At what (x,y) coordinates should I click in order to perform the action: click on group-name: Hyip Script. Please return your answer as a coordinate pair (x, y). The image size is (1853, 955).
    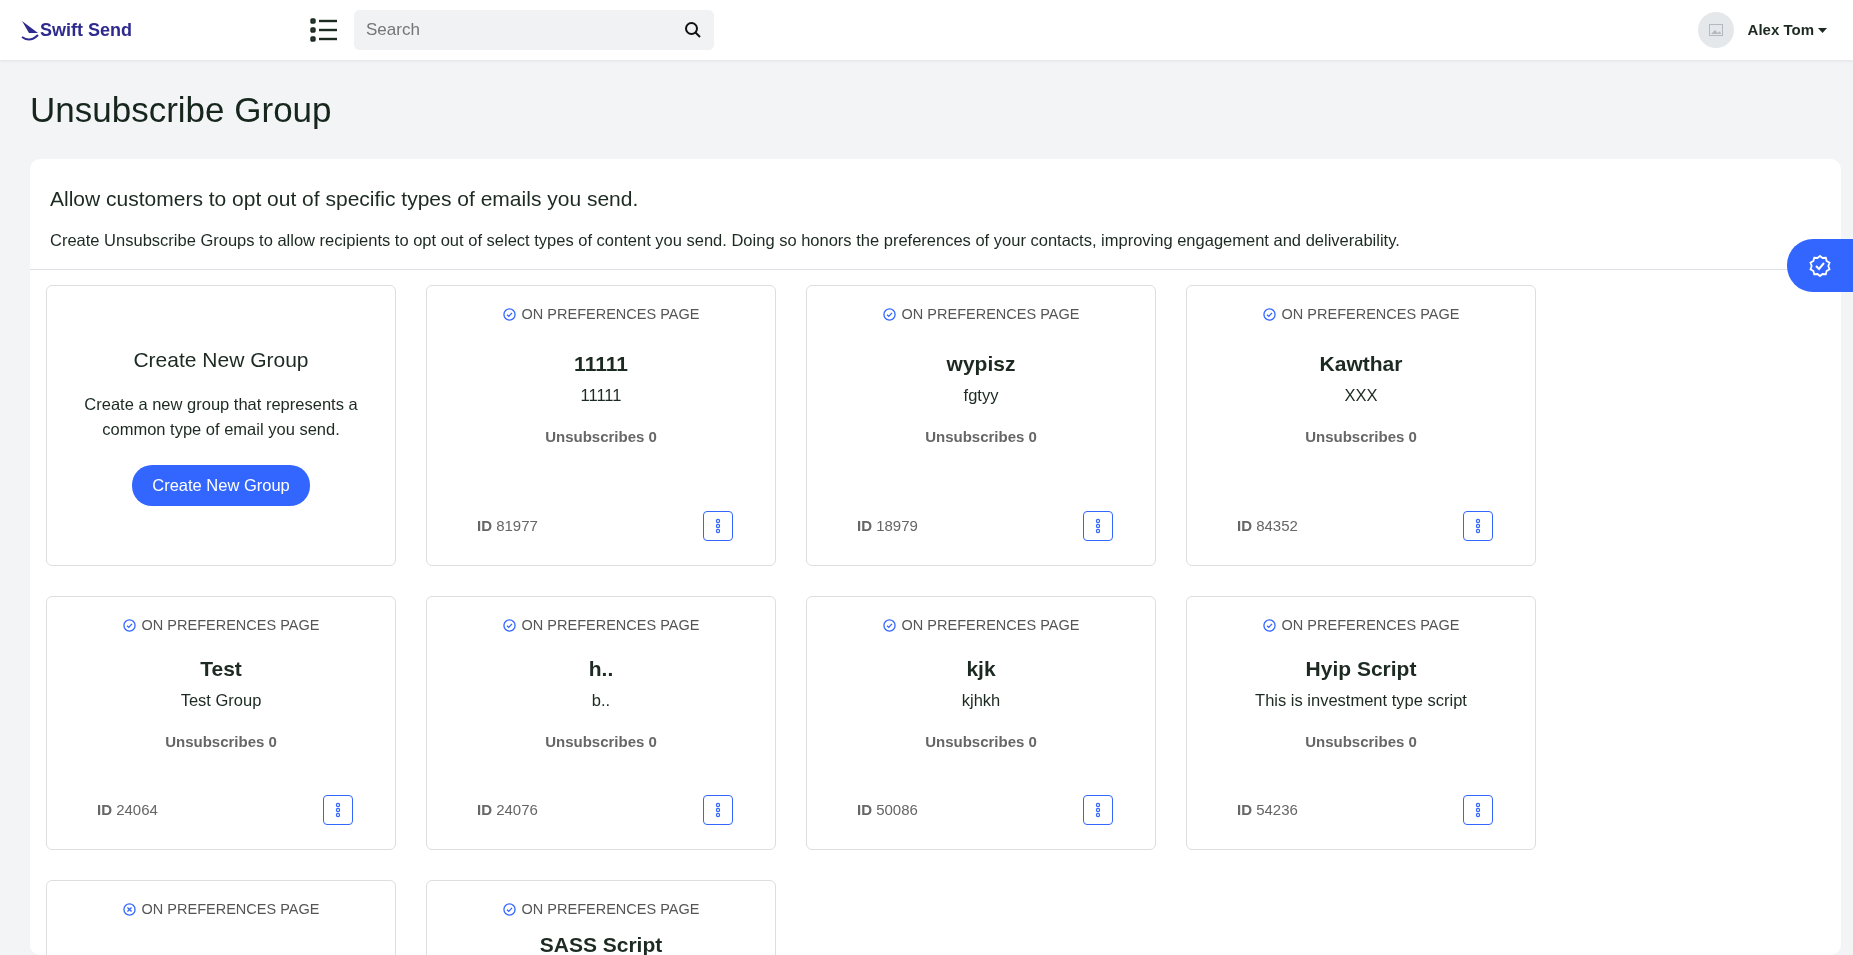
    Looking at the image, I should click on (1361, 668).